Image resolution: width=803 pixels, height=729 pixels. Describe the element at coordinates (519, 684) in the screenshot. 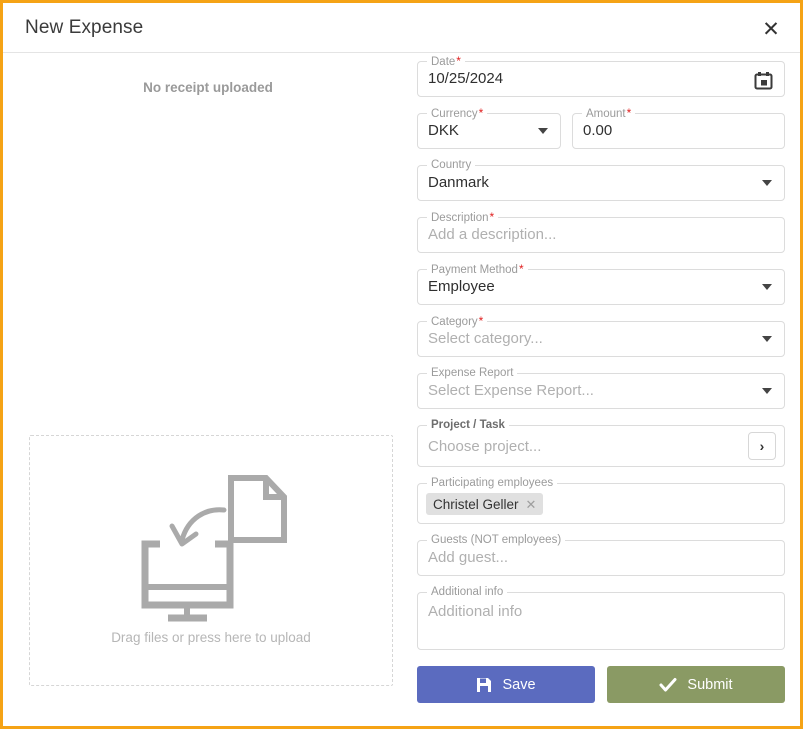

I see `save-button-label: Save` at that location.